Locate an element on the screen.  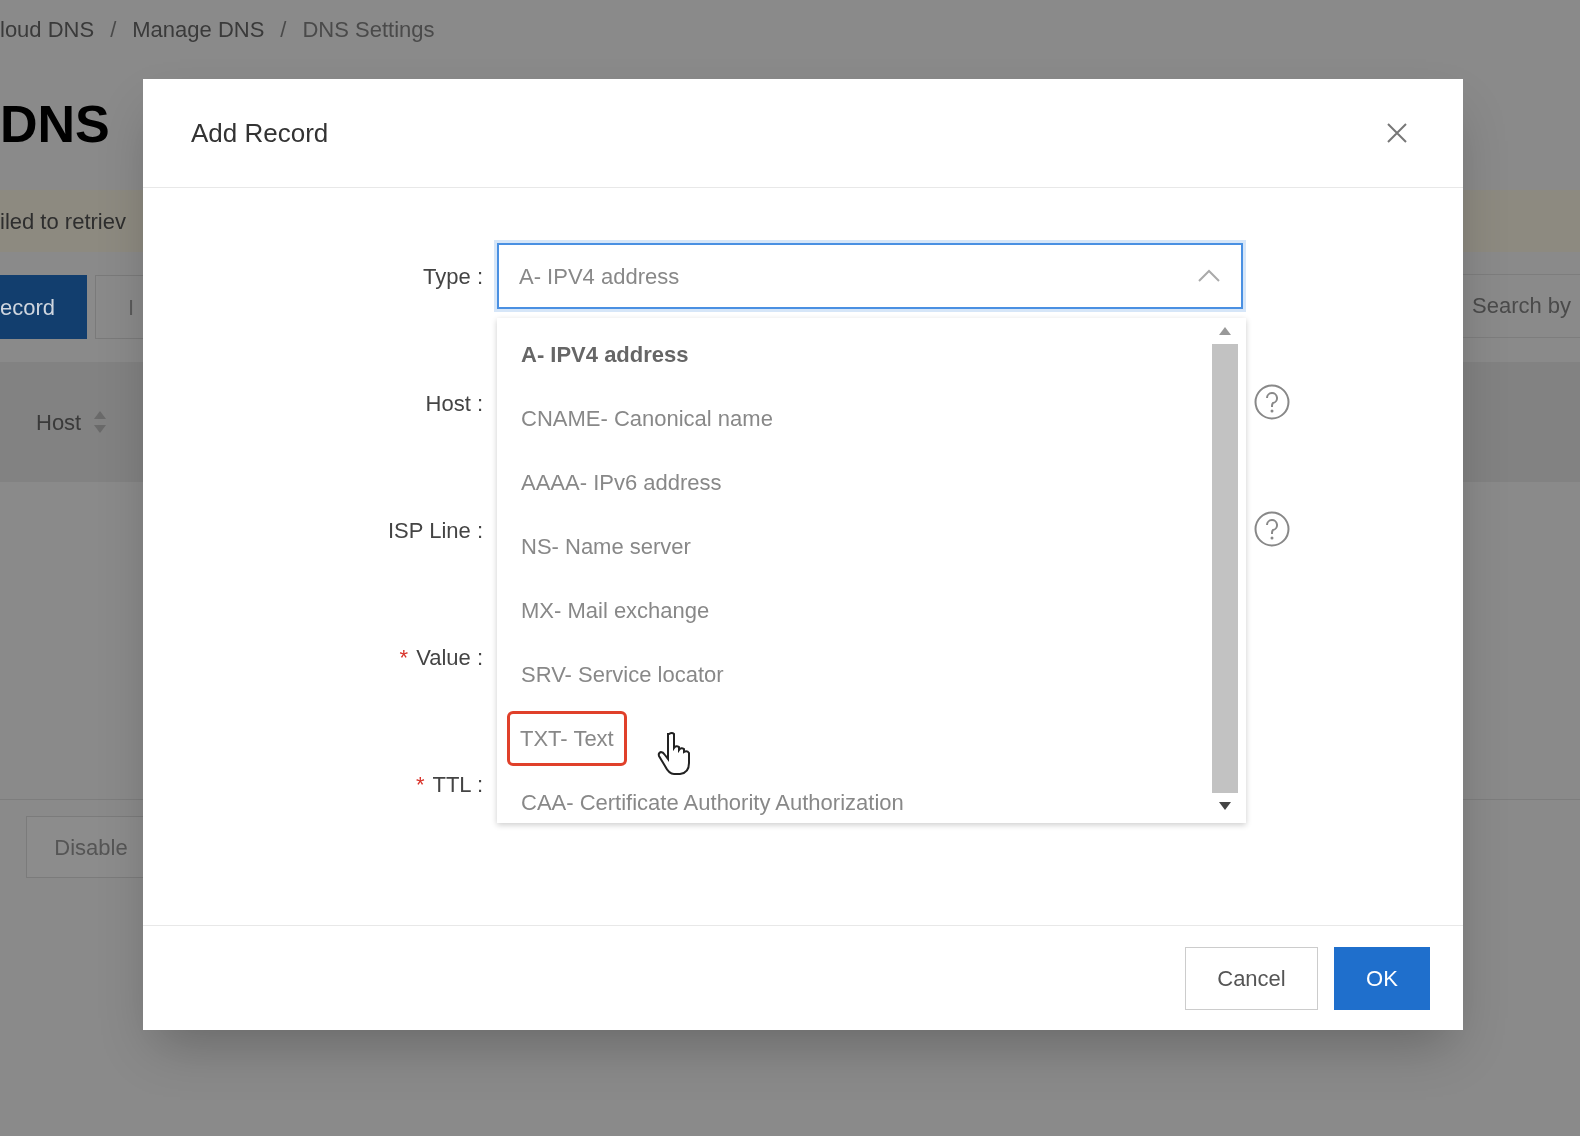
field-label: ISP Line : is located at coordinates (435, 530).